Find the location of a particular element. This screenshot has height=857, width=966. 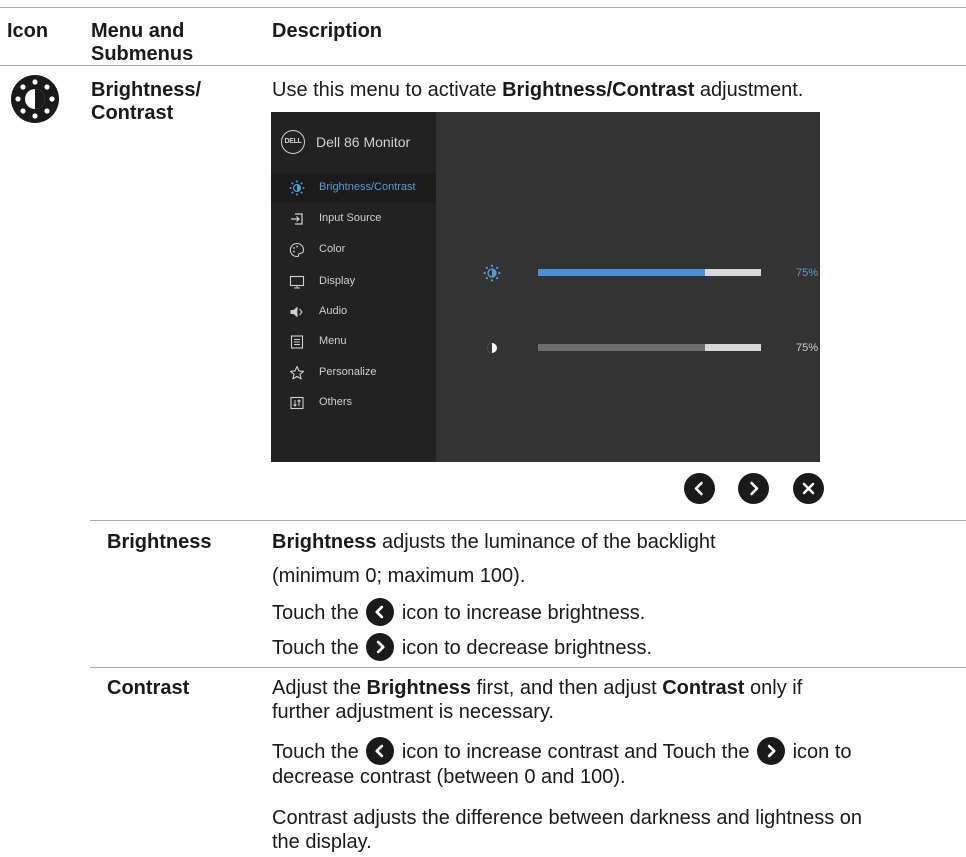

osd-item-label: Personalize is located at coordinates (348, 372).